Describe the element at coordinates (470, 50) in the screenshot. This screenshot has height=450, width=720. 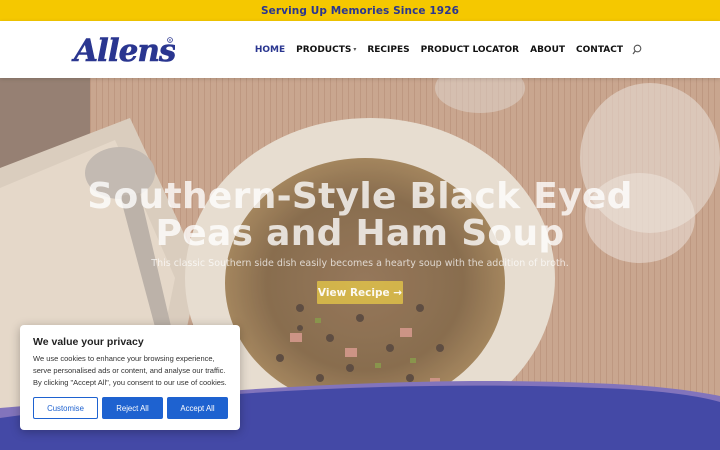
I see `nav-product-locator: PRODUCT LOCATOR` at that location.